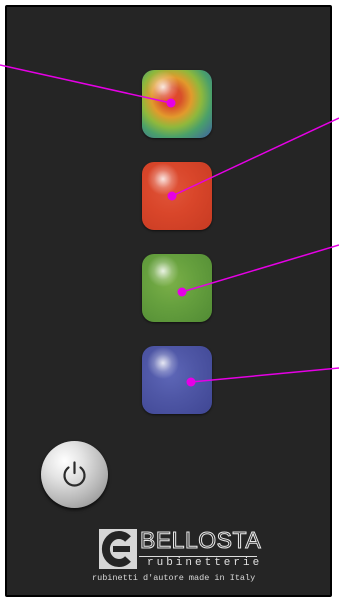 The height and width of the screenshot is (604, 339). Describe the element at coordinates (255, 157) in the screenshot. I see `callout-line-red` at that location.